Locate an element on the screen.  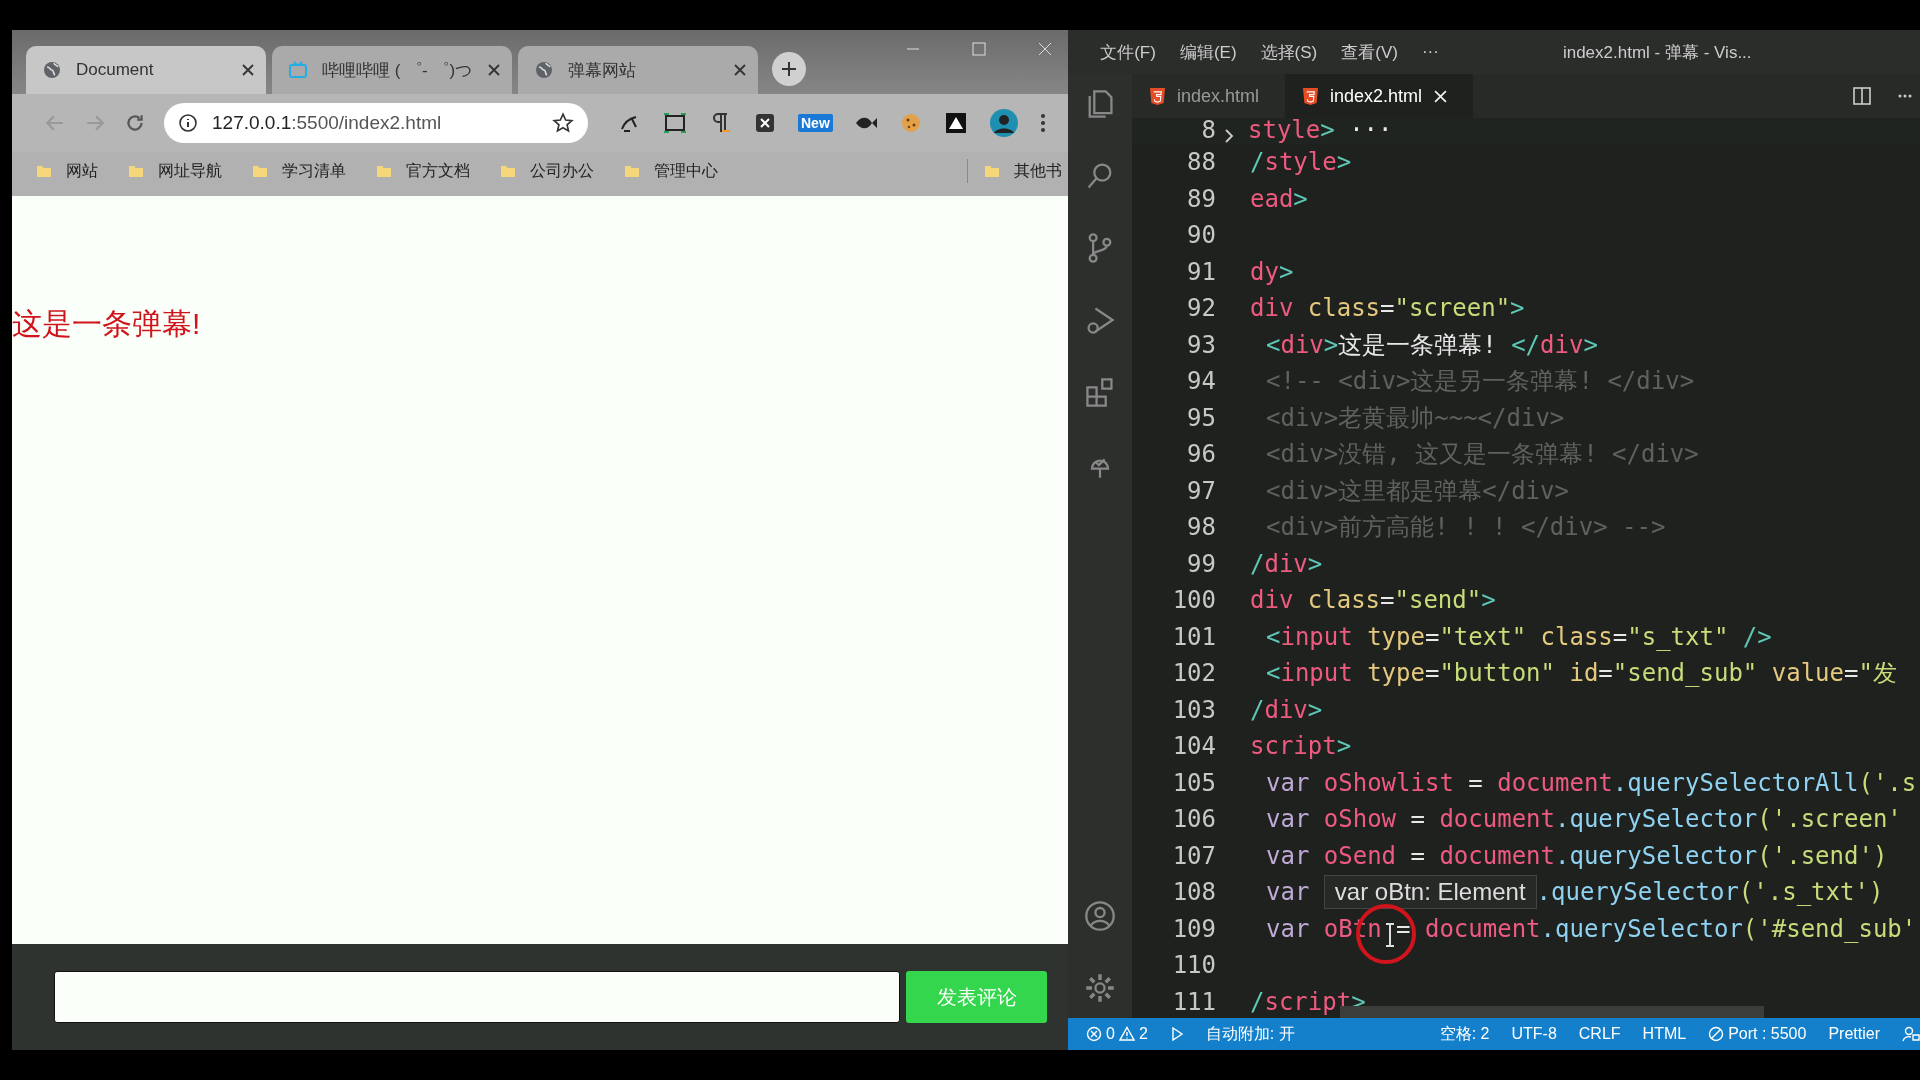
blocked-icon is located at coordinates (1716, 1034).